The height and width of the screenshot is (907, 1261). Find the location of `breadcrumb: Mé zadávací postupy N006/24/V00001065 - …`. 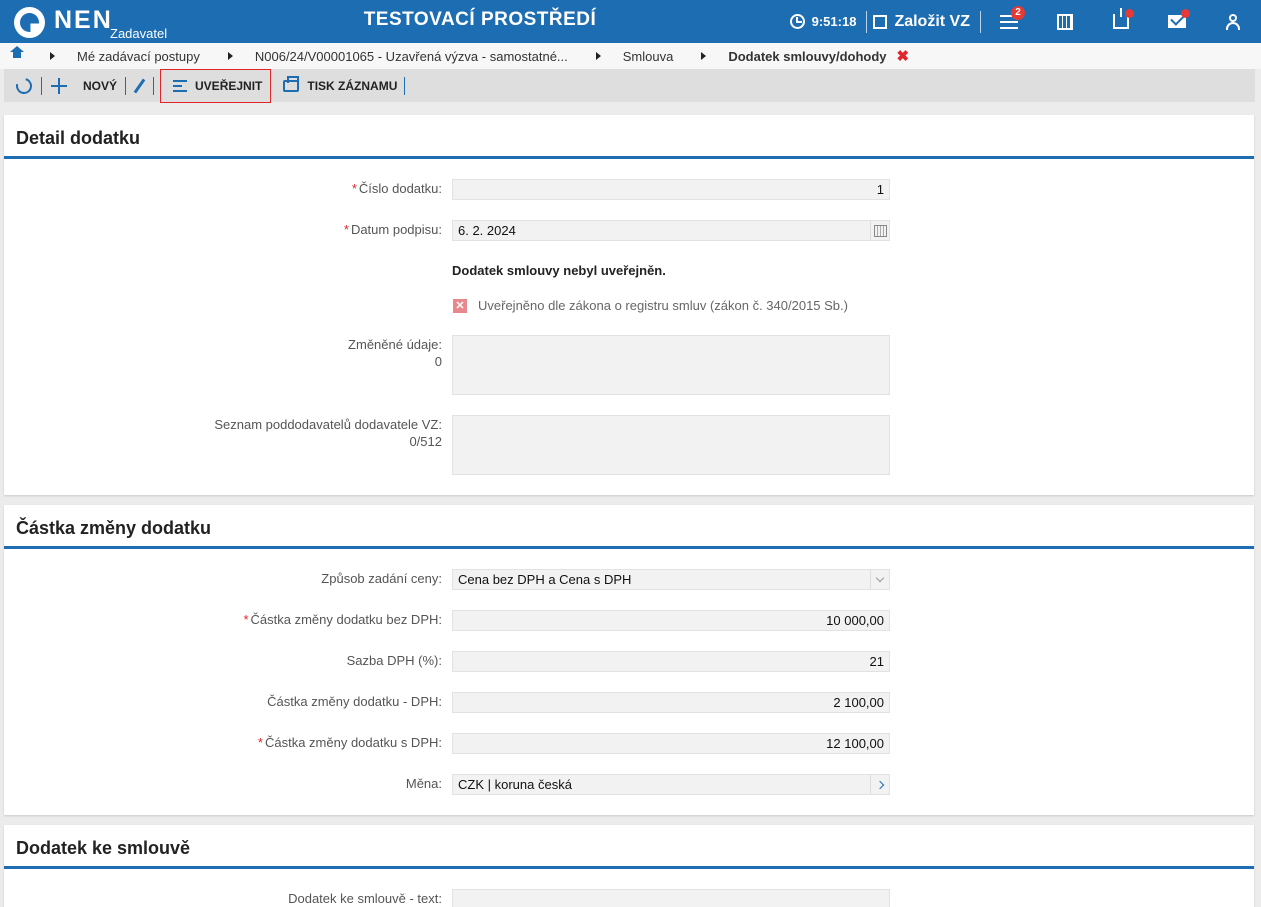

breadcrumb: Mé zadávací postupy N006/24/V00001065 - … is located at coordinates (630, 56).